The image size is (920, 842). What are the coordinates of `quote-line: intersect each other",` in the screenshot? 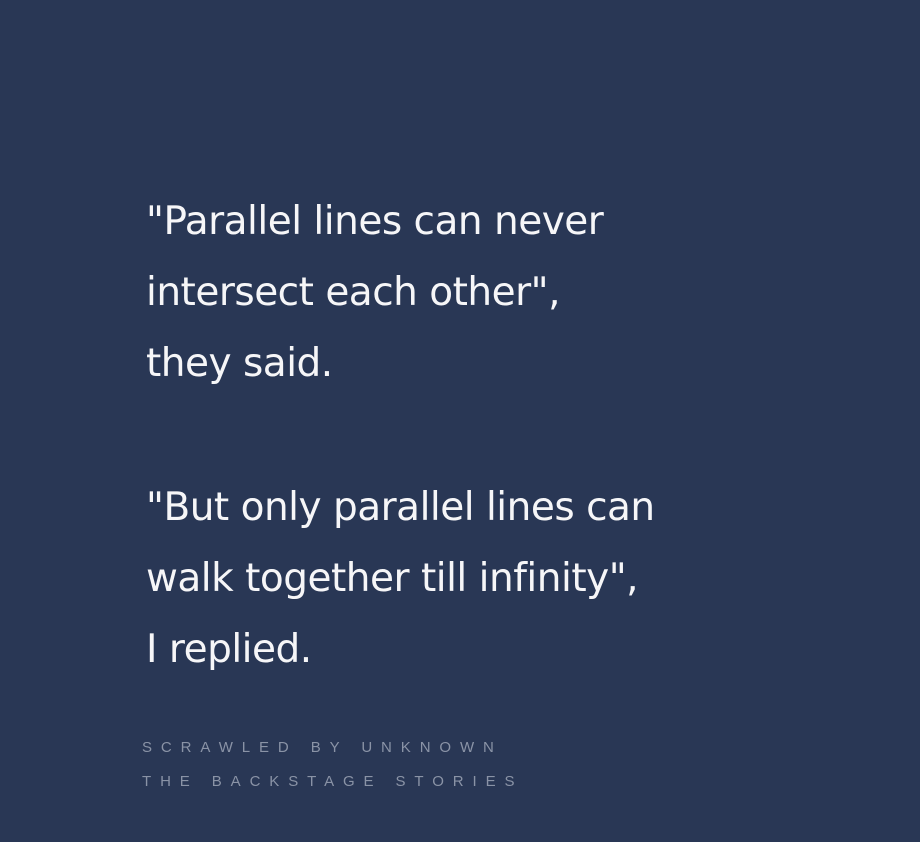 It's located at (353, 292).